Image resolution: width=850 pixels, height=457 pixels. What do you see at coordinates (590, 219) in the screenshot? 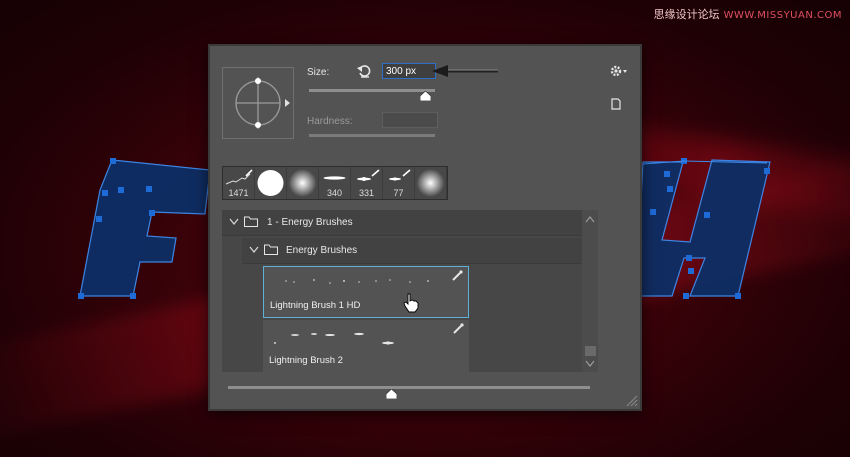
I see `chevron-up-icon` at bounding box center [590, 219].